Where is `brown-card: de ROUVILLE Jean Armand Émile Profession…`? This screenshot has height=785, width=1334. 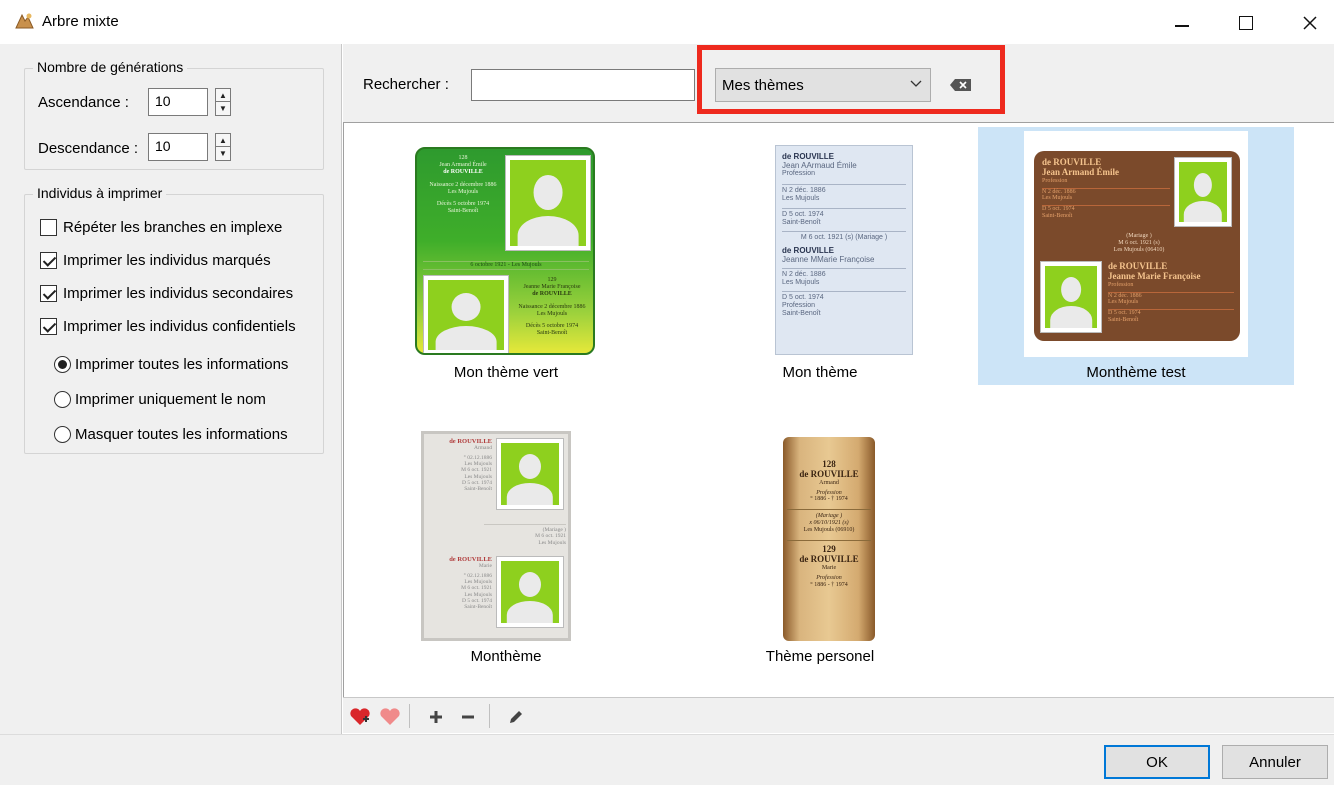
brown-card: de ROUVILLE Jean Armand Émile Profession… is located at coordinates (1137, 246).